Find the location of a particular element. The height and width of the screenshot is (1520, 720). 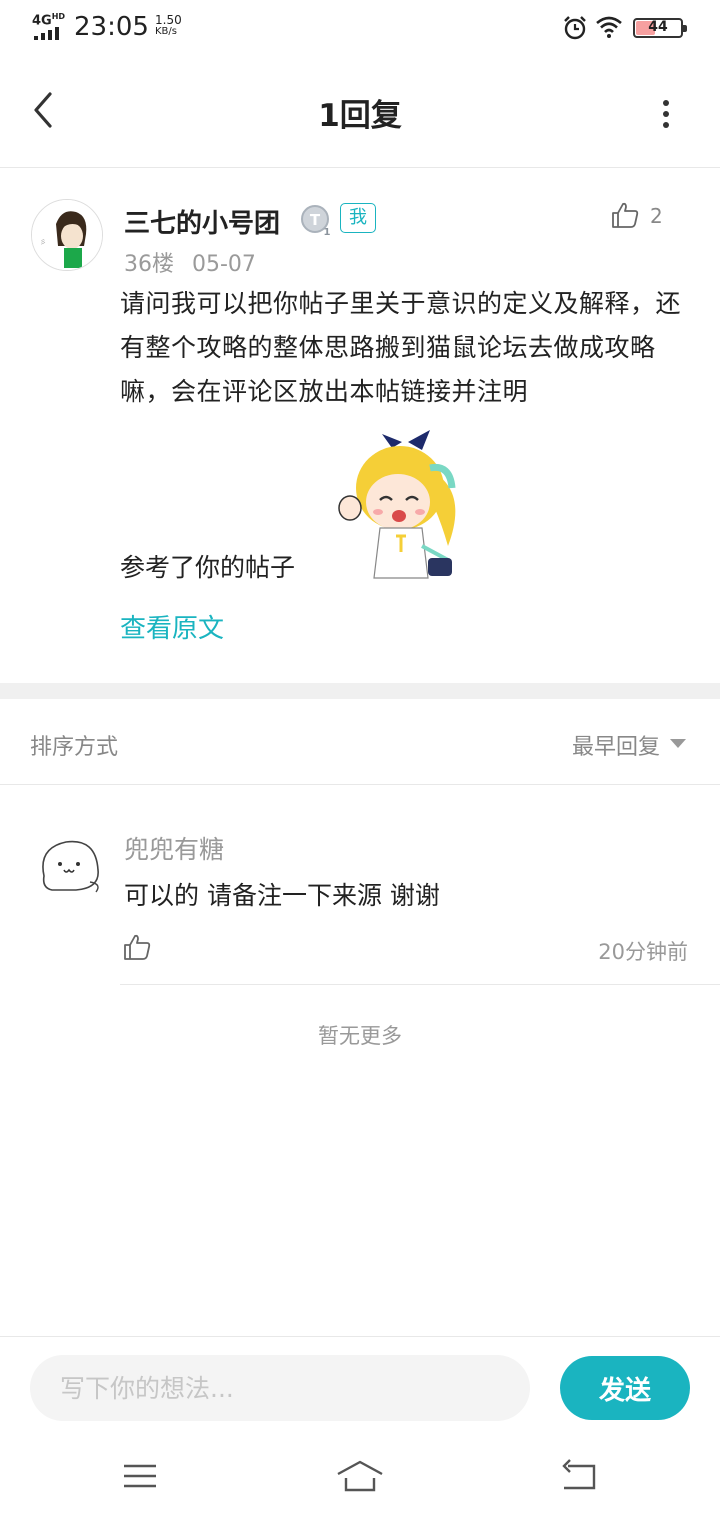

signal-bars-icon is located at coordinates (49, 33).